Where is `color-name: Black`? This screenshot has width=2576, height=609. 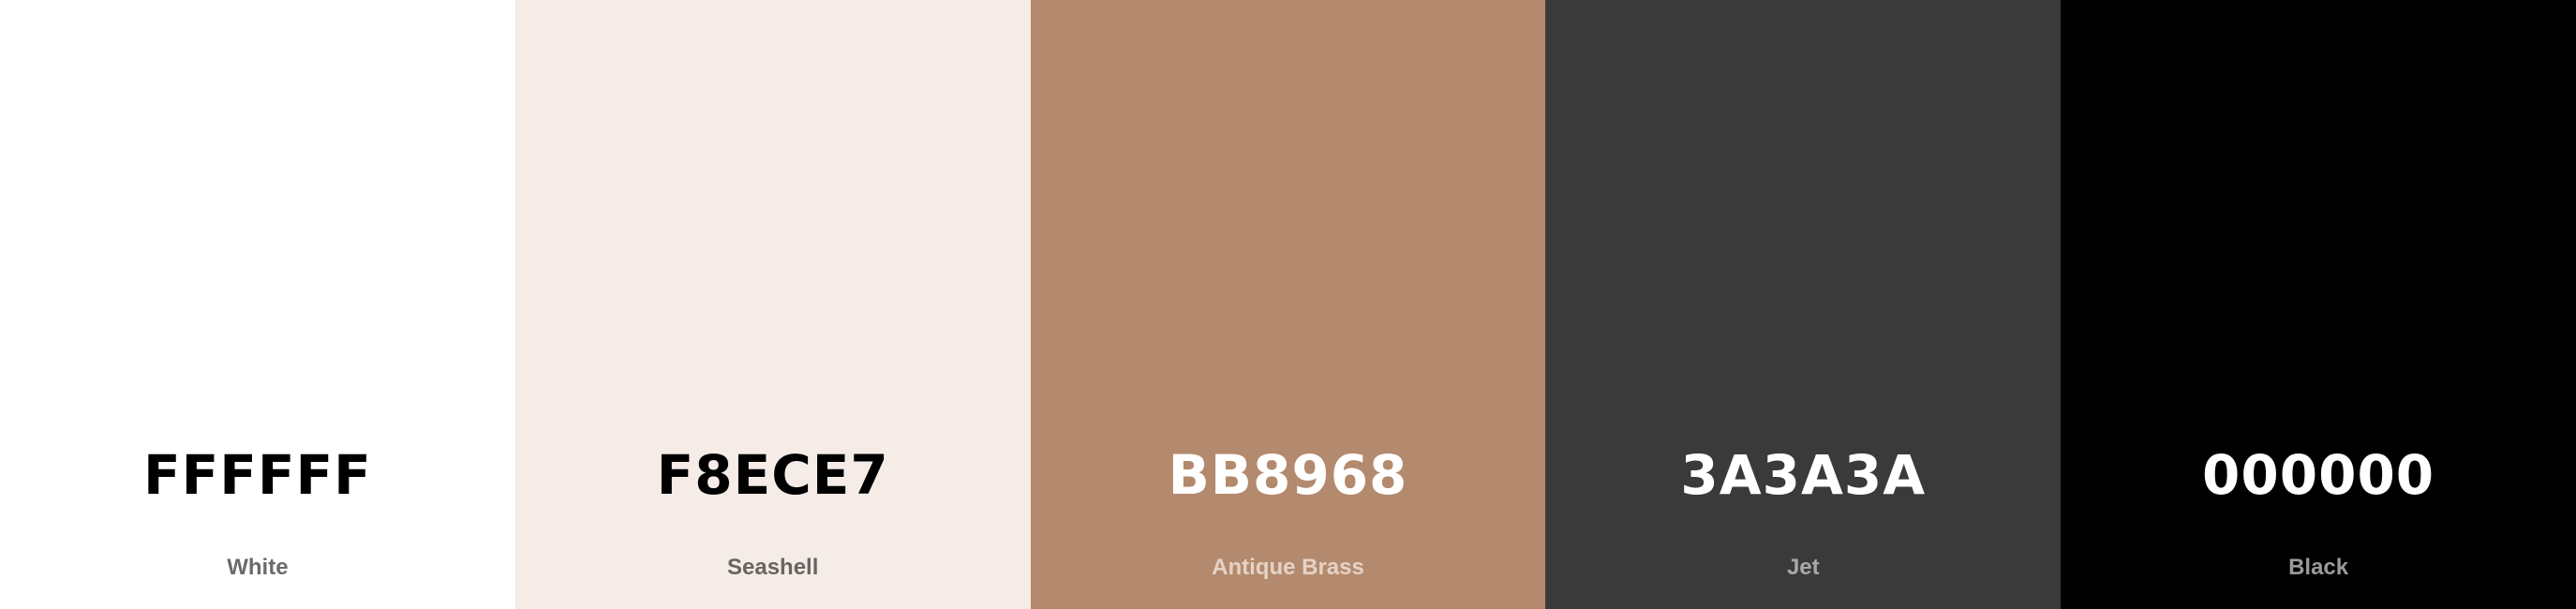
color-name: Black is located at coordinates (2318, 567).